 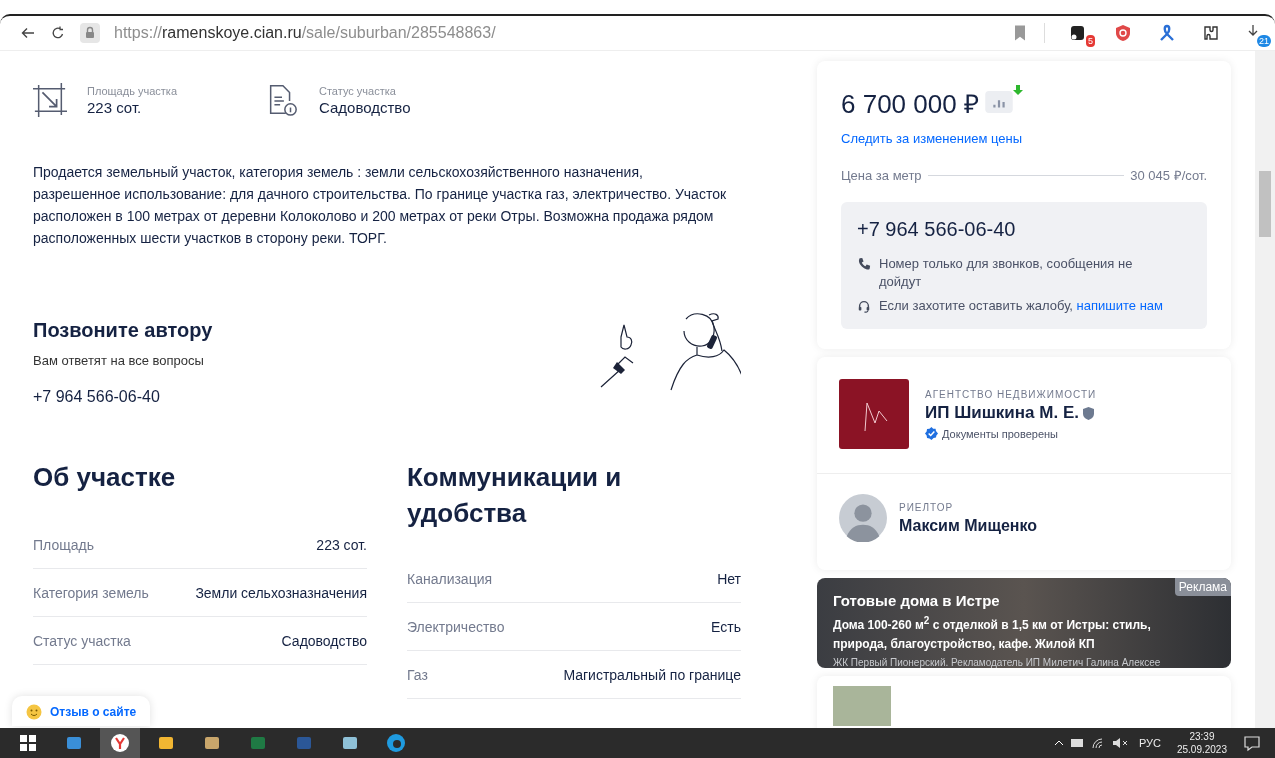 I want to click on section-subtitle: Вам ответят на все вопросы, so click(x=119, y=360).